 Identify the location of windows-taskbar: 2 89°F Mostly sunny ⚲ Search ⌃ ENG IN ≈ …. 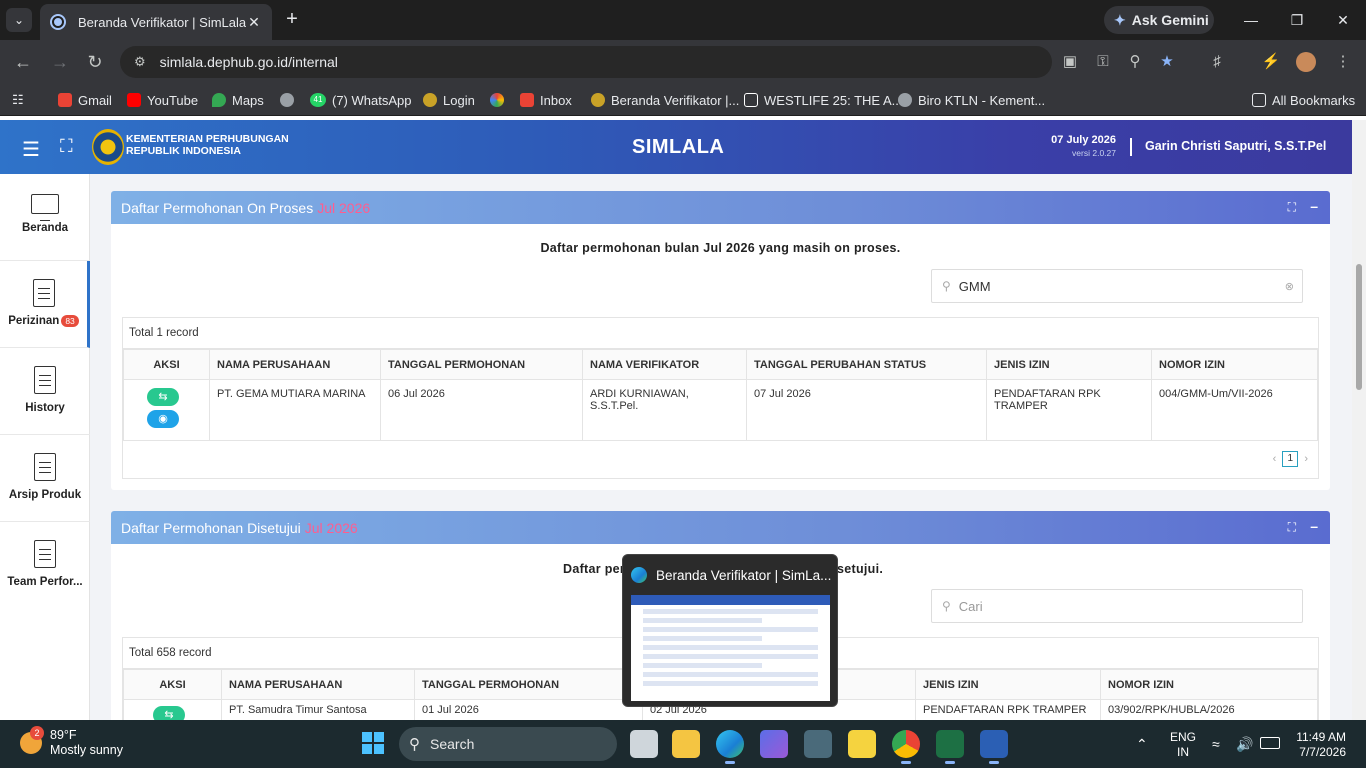
(683, 744).